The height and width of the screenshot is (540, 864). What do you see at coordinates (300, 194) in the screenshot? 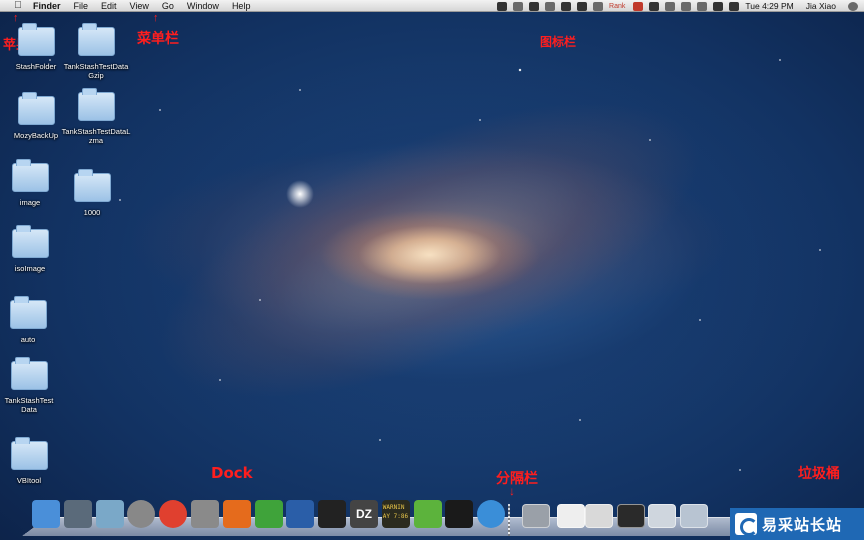
I see `bright-star` at bounding box center [300, 194].